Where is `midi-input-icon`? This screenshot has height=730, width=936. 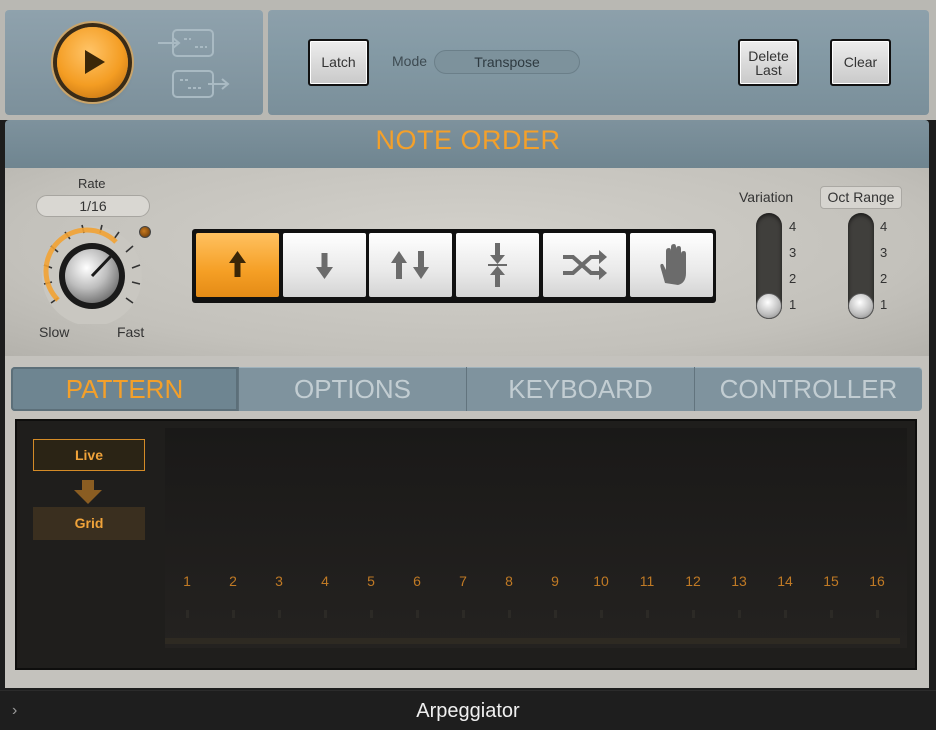
midi-input-icon is located at coordinates (186, 43).